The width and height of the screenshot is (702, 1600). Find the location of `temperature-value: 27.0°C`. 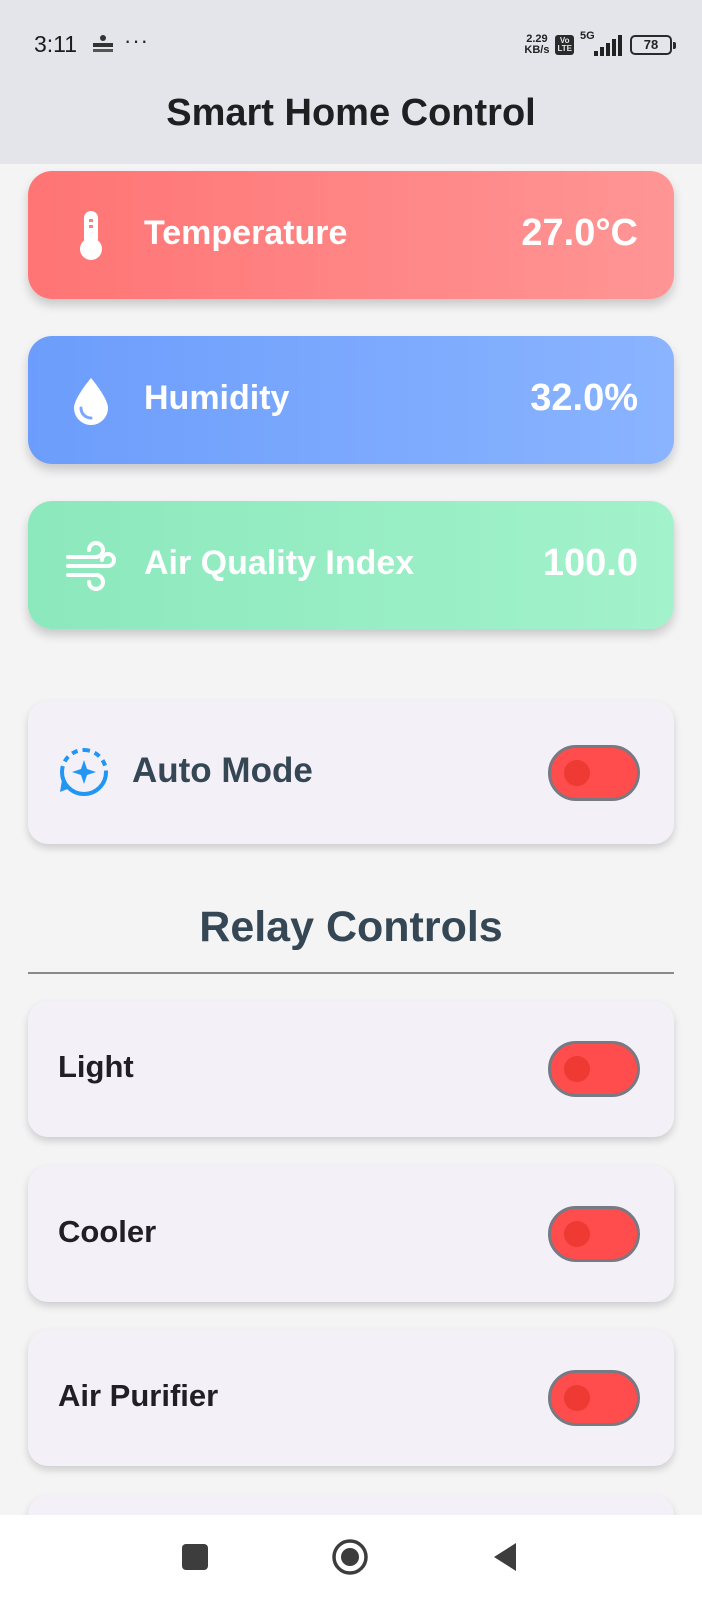

temperature-value: 27.0°C is located at coordinates (579, 233).